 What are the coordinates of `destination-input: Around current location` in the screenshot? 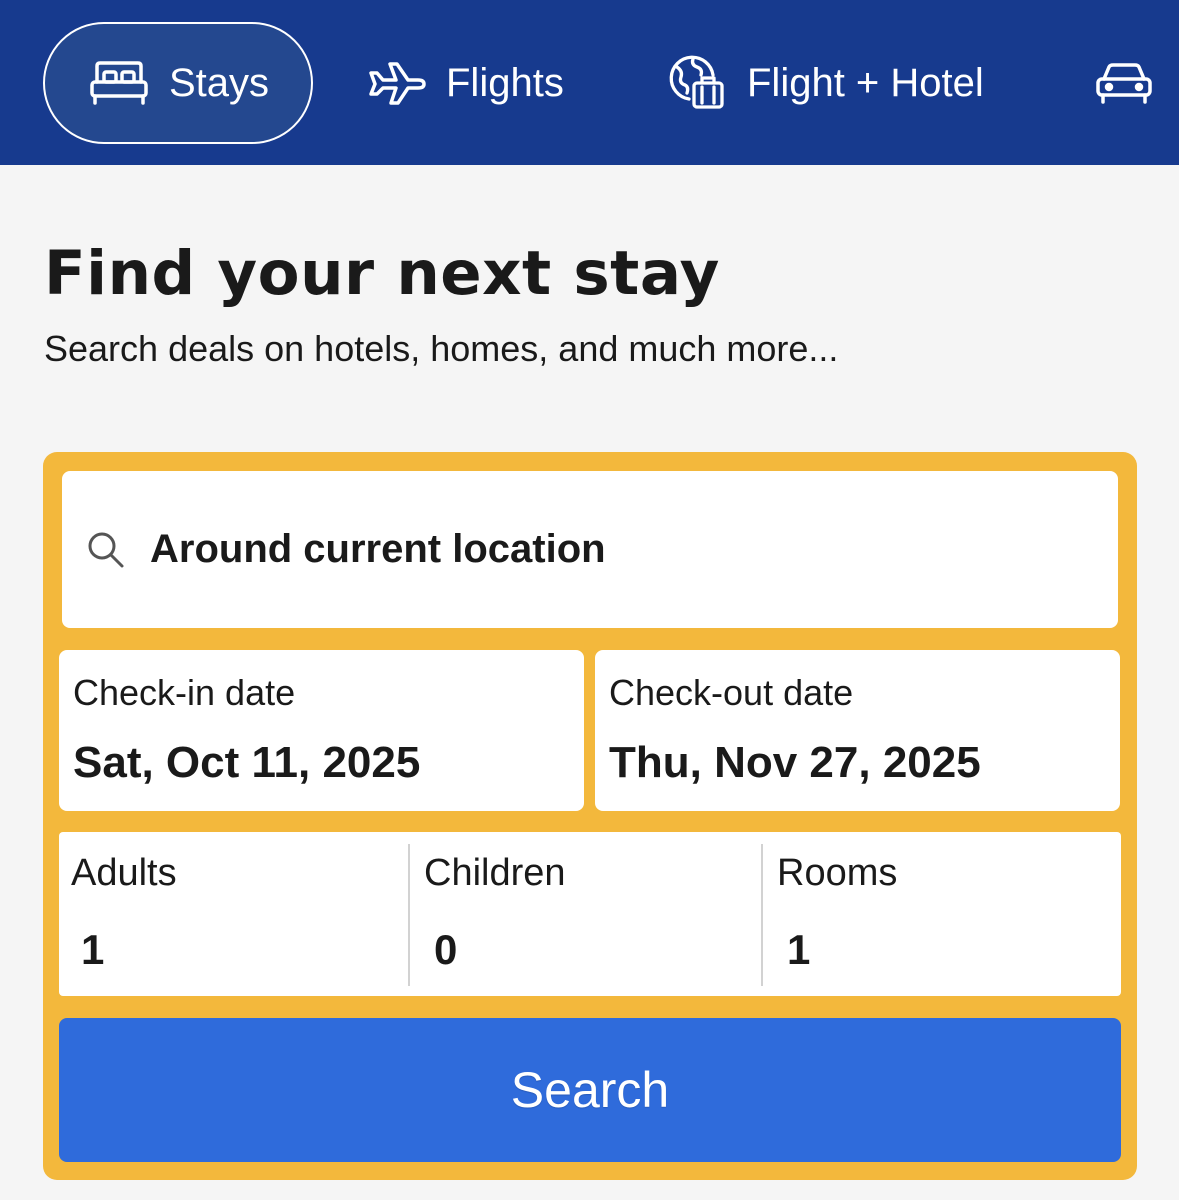 It's located at (590, 549).